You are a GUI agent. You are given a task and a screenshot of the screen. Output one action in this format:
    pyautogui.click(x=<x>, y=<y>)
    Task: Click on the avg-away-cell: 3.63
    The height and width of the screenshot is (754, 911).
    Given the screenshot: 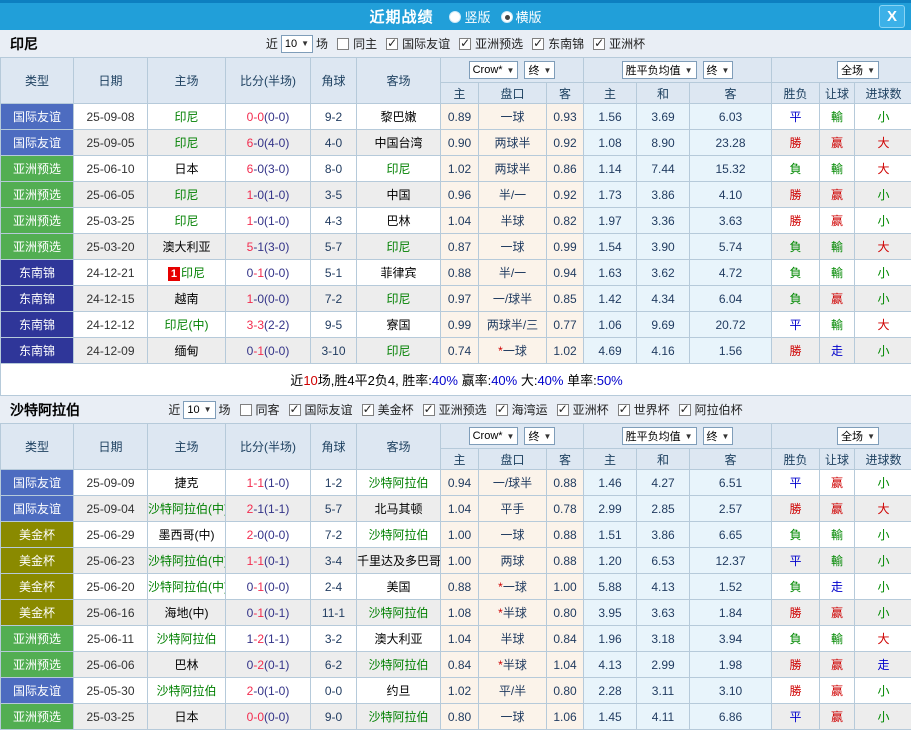 What is the action you would take?
    pyautogui.click(x=730, y=220)
    